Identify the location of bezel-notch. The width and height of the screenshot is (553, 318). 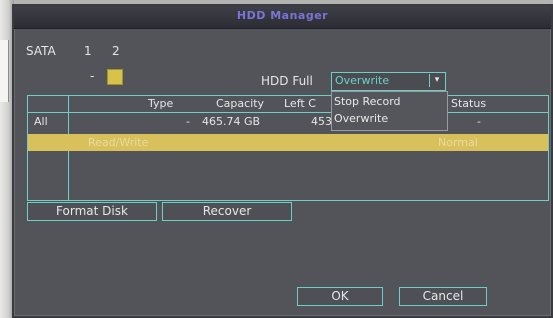
(4, 71).